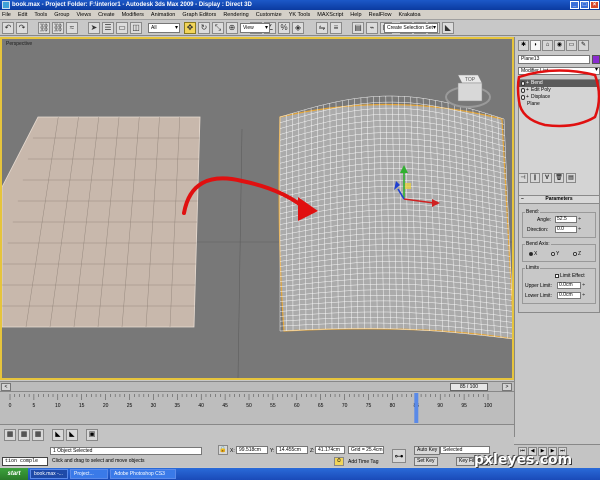 The image size is (600, 480). What do you see at coordinates (469, 387) in the screenshot?
I see `time-slider-thumb: 85 / 100` at bounding box center [469, 387].